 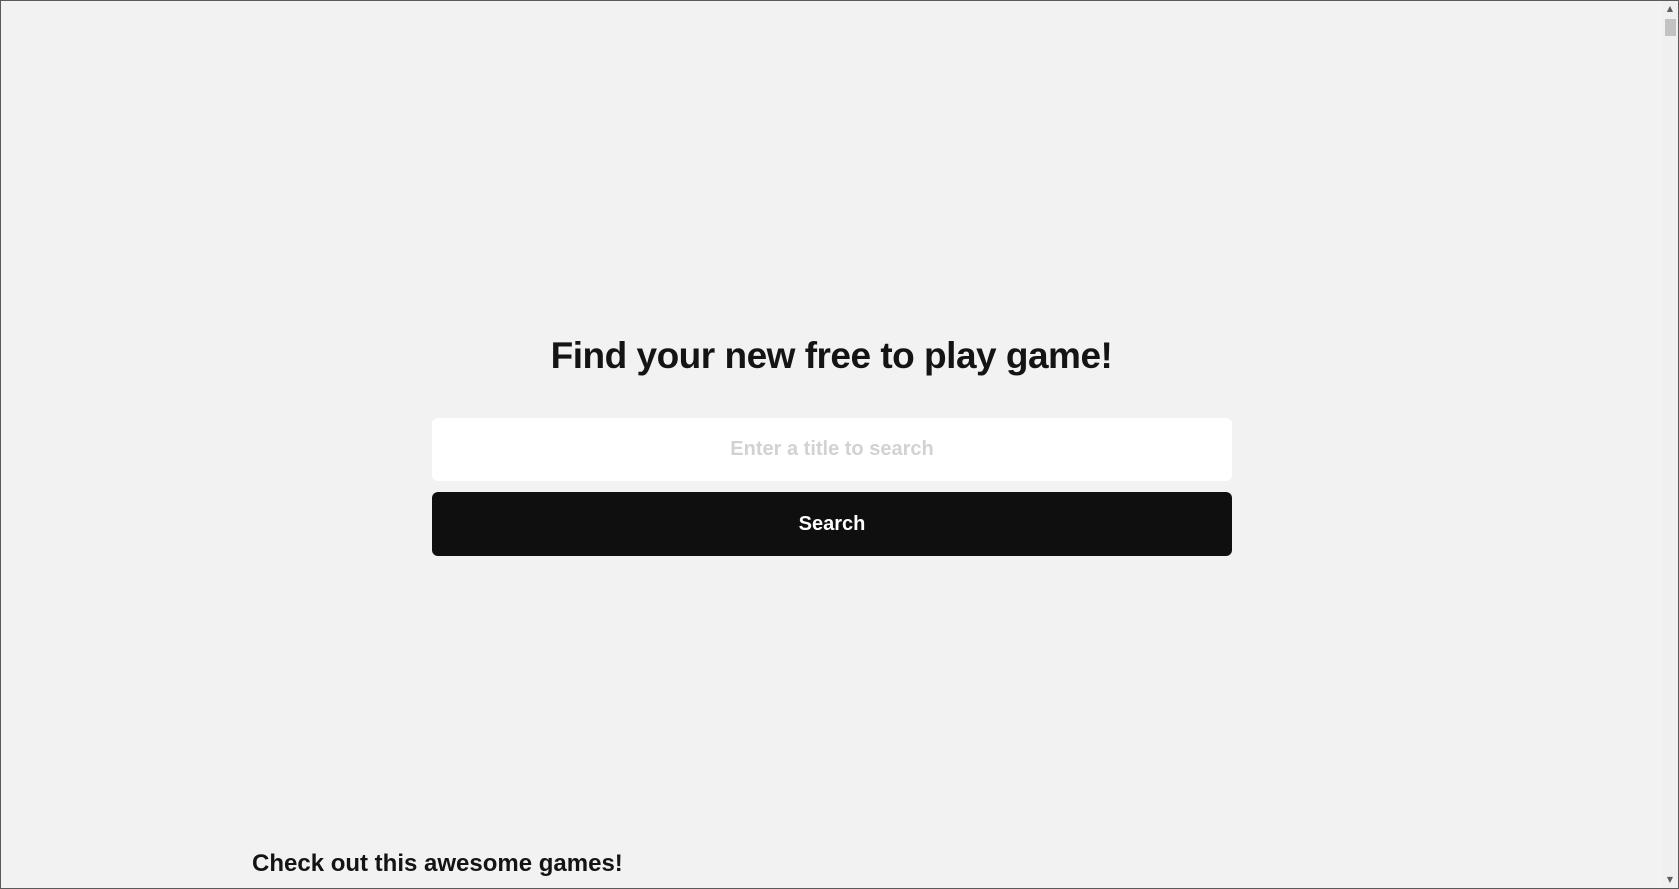 What do you see at coordinates (1670, 444) in the screenshot?
I see `vertical-scrollbar: ▲ ▼` at bounding box center [1670, 444].